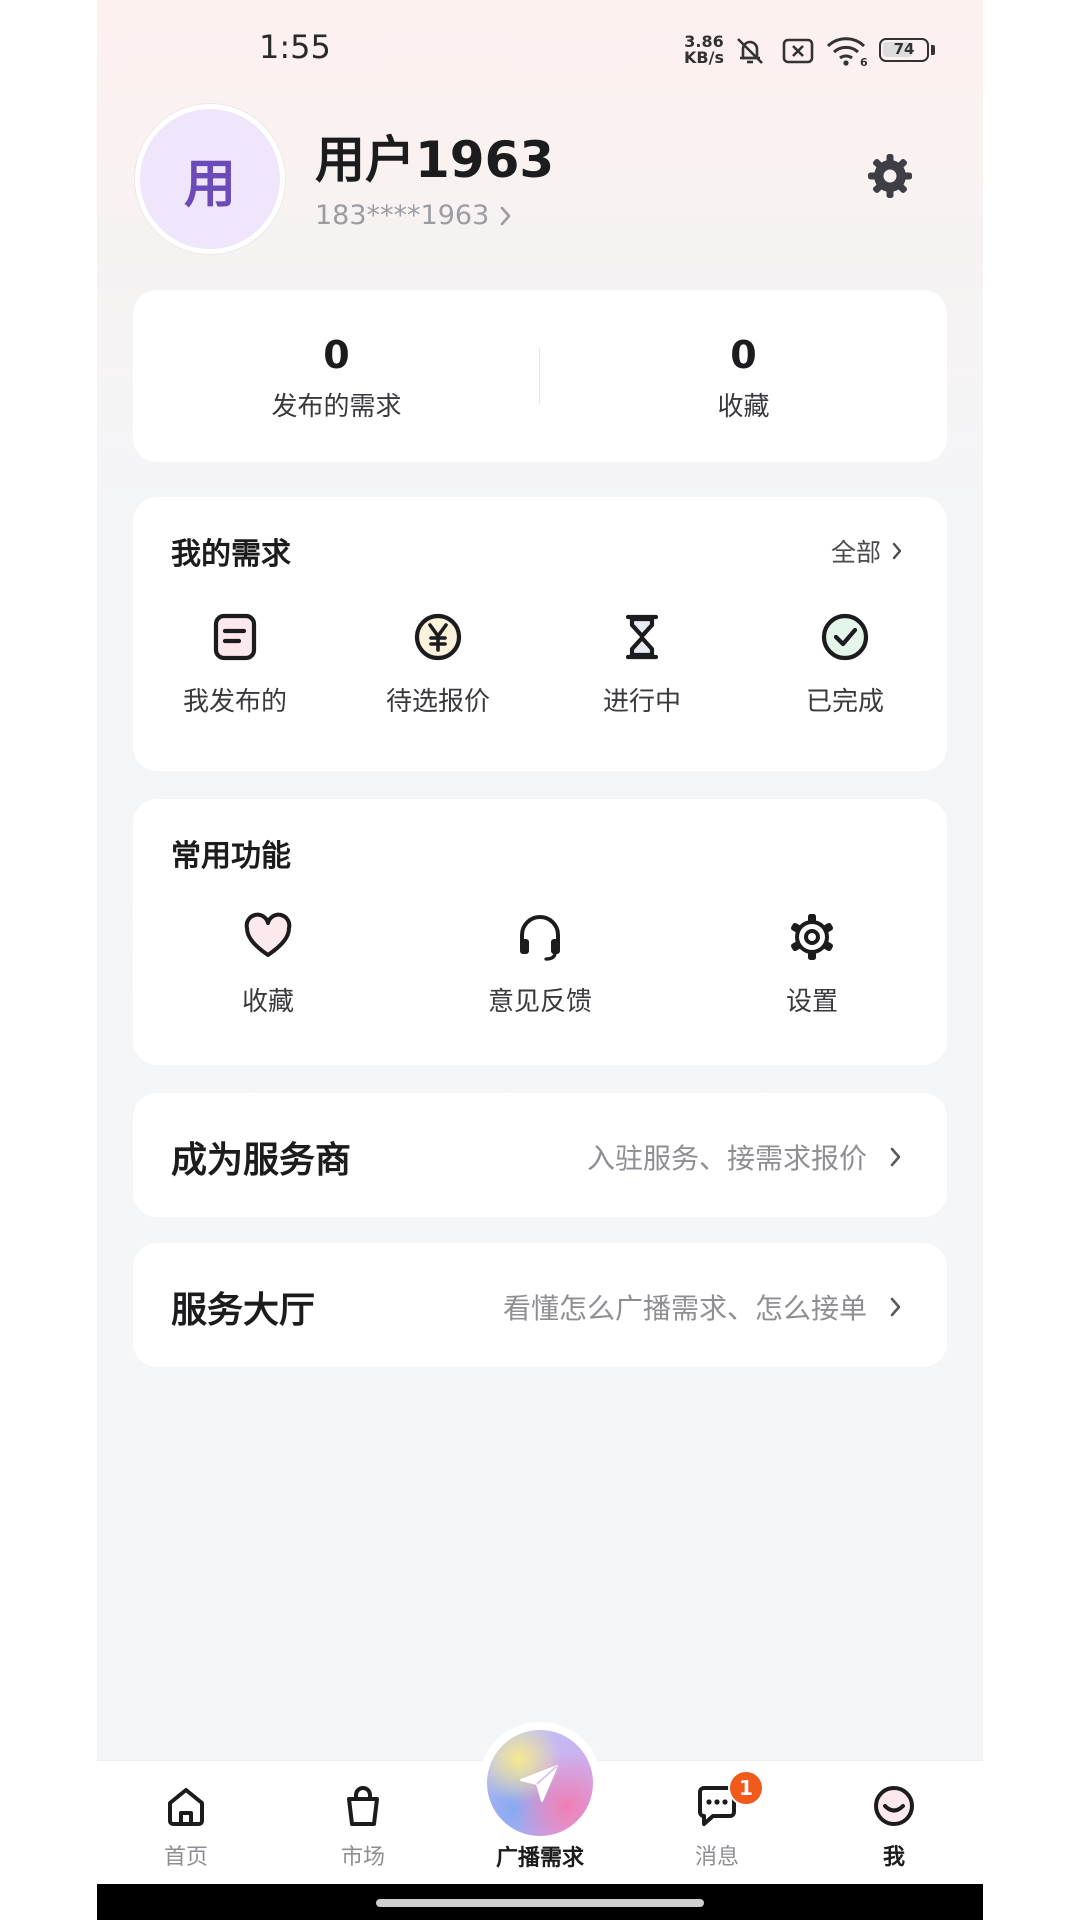 This screenshot has width=1080, height=1920. Describe the element at coordinates (894, 1806) in the screenshot. I see `smile-icon` at that location.